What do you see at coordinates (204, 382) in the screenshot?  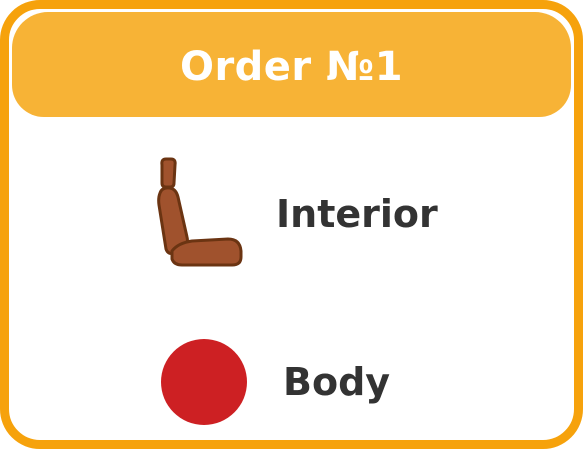 I see `color-swatch-icon` at bounding box center [204, 382].